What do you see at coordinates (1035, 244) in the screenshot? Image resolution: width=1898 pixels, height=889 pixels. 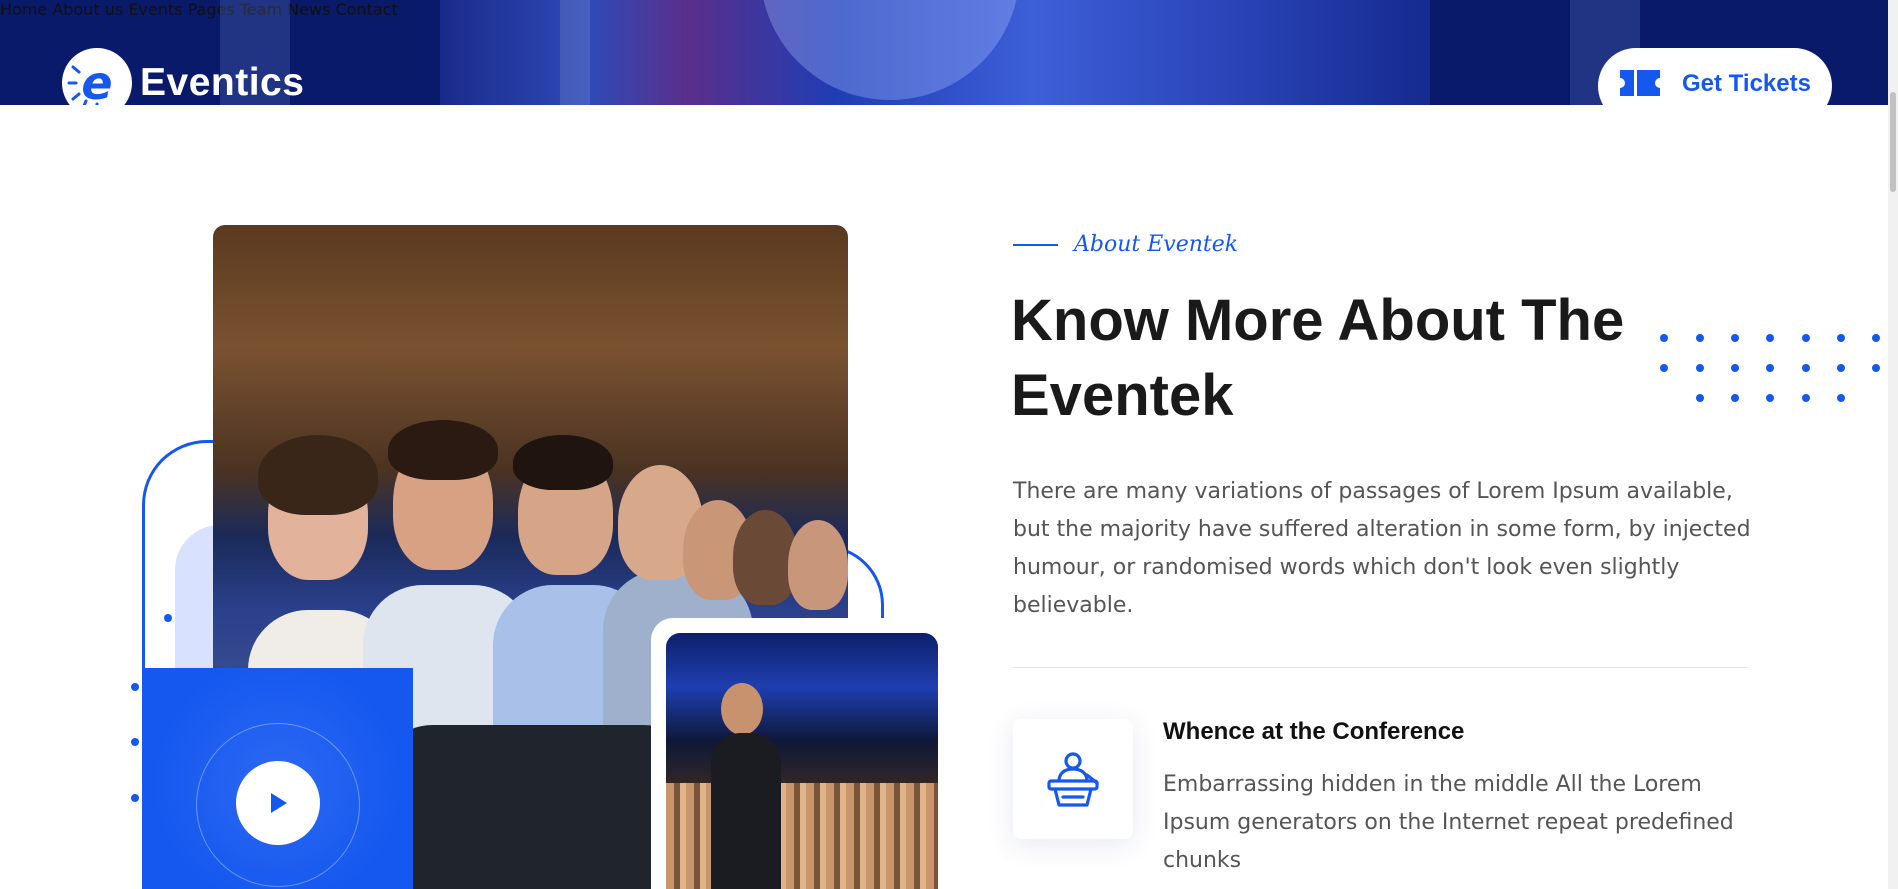 I see `kicker-line` at bounding box center [1035, 244].